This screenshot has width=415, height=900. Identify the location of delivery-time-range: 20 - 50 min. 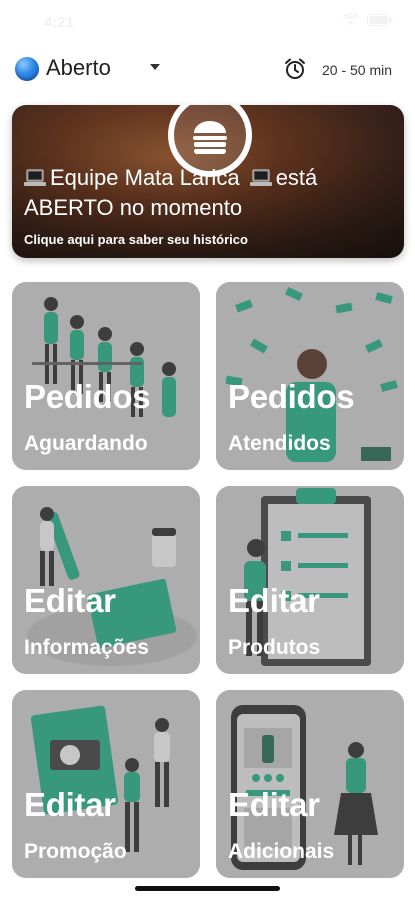
(357, 70).